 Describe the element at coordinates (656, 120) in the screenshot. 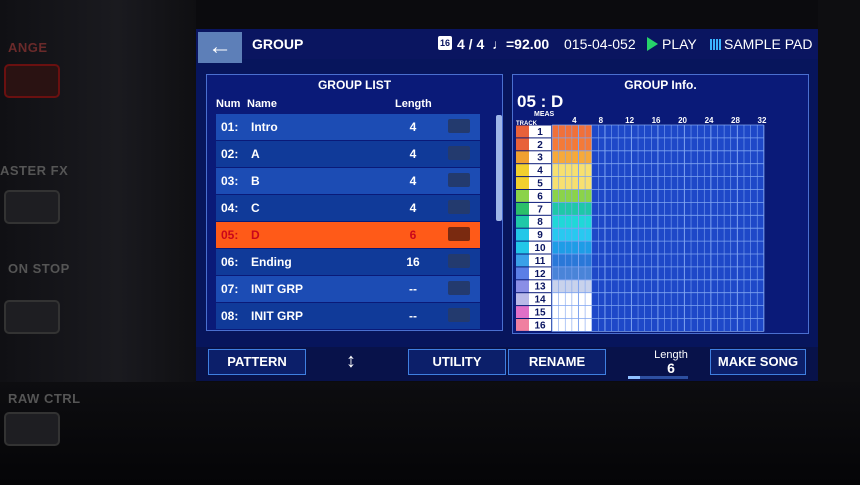

I see `measure-tick-label: 16` at that location.